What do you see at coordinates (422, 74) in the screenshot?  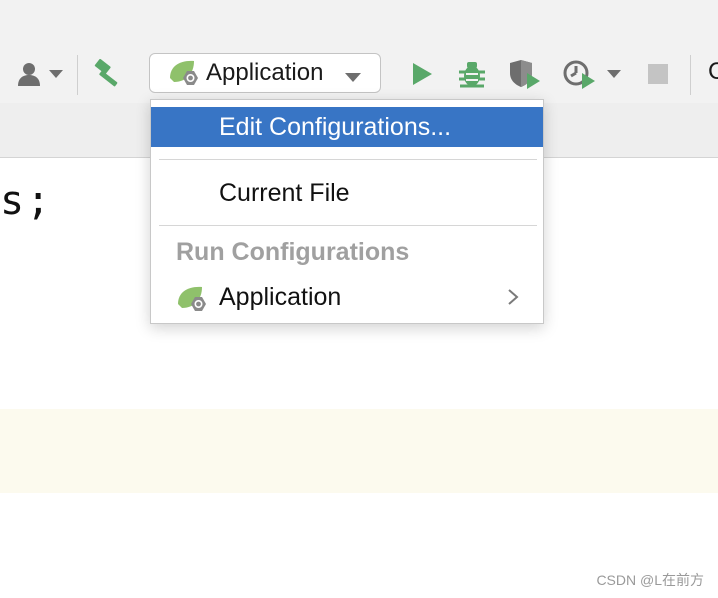 I see `run-icon` at bounding box center [422, 74].